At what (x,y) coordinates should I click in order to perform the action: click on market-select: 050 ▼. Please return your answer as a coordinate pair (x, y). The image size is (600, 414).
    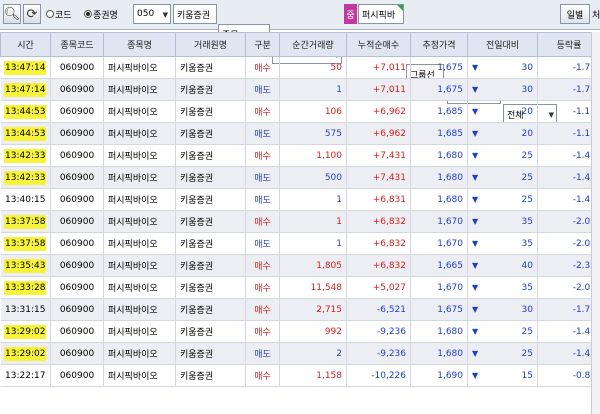
    Looking at the image, I should click on (152, 14).